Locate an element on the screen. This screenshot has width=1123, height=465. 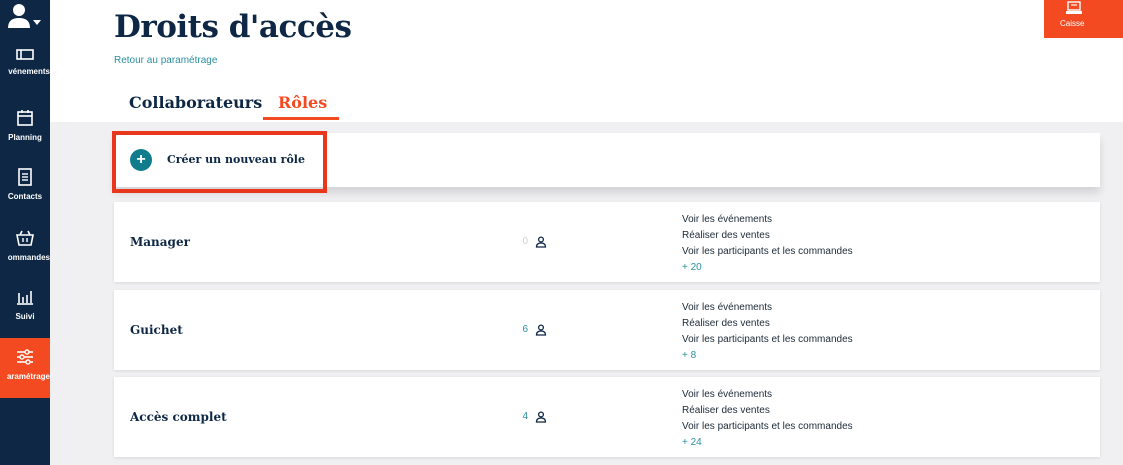
role-user-count: 4 is located at coordinates (525, 416).